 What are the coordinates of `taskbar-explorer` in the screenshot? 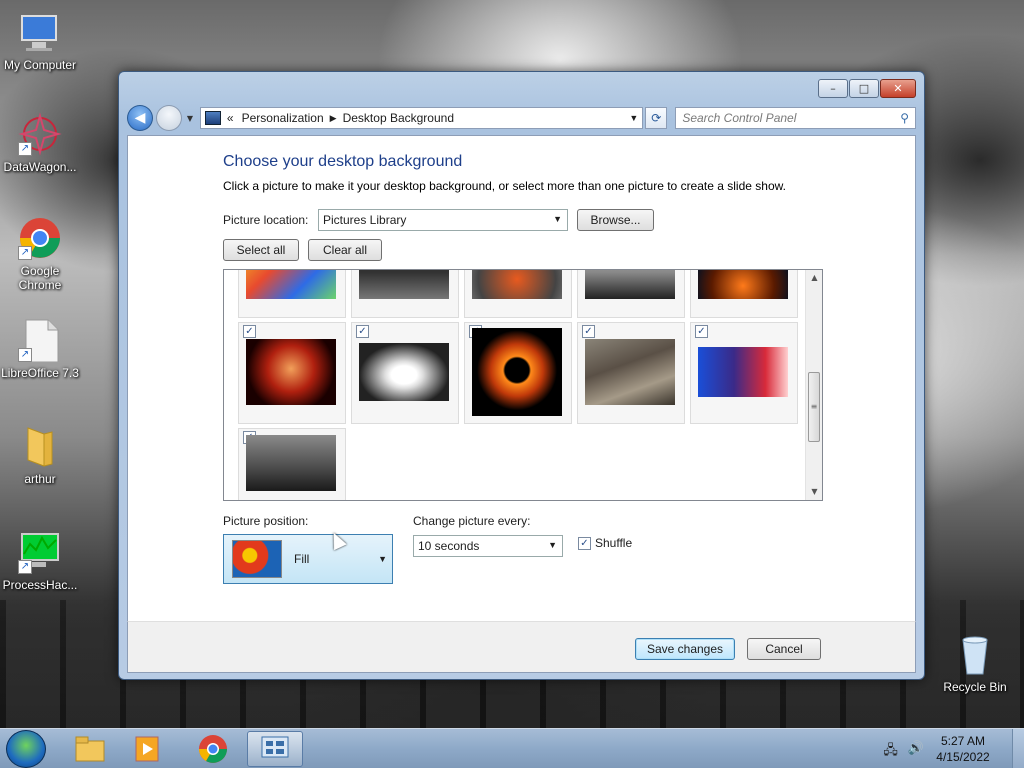 It's located at (90, 749).